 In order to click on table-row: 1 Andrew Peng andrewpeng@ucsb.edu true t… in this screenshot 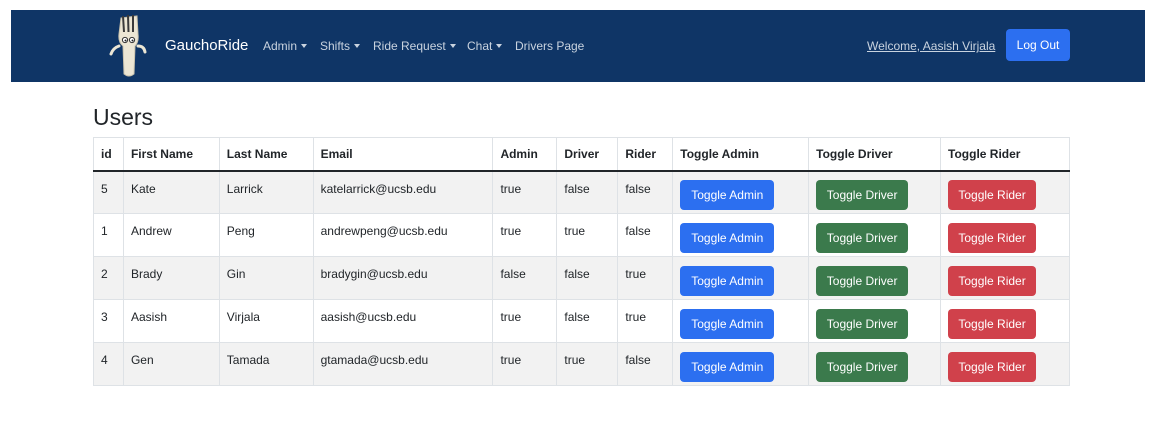, I will do `click(581, 235)`.